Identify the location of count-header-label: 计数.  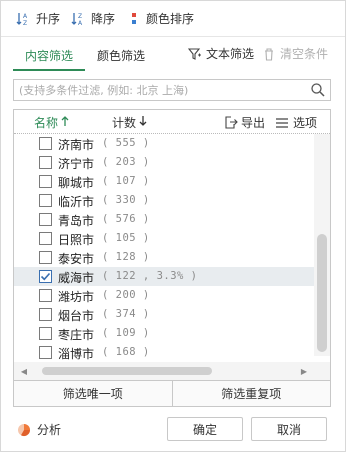
(124, 123).